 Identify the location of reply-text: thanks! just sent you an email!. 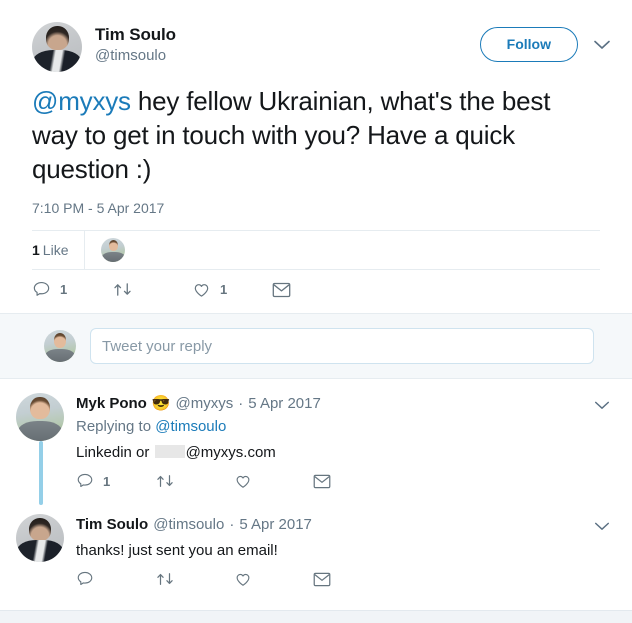
(346, 551).